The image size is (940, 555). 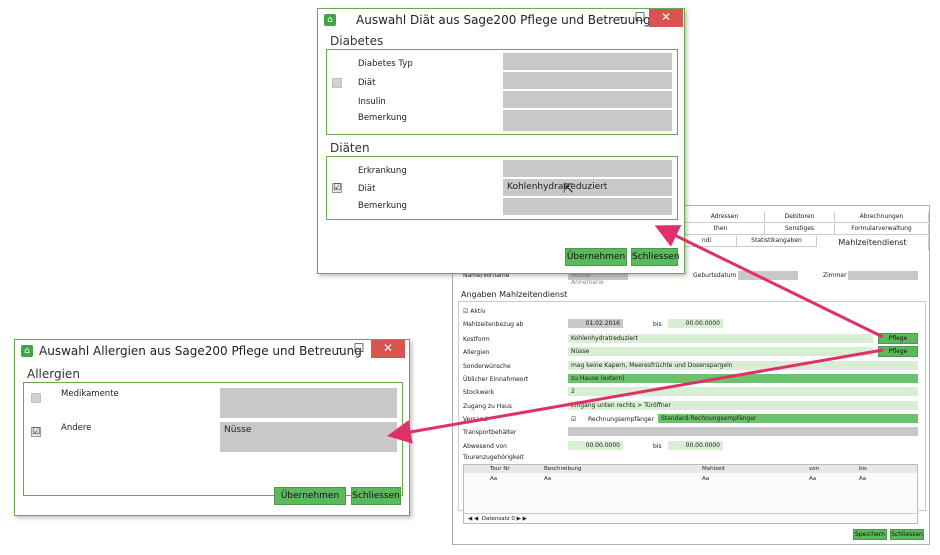 What do you see at coordinates (635, 396) in the screenshot?
I see `arrow-to-allergien-dialog` at bounding box center [635, 396].